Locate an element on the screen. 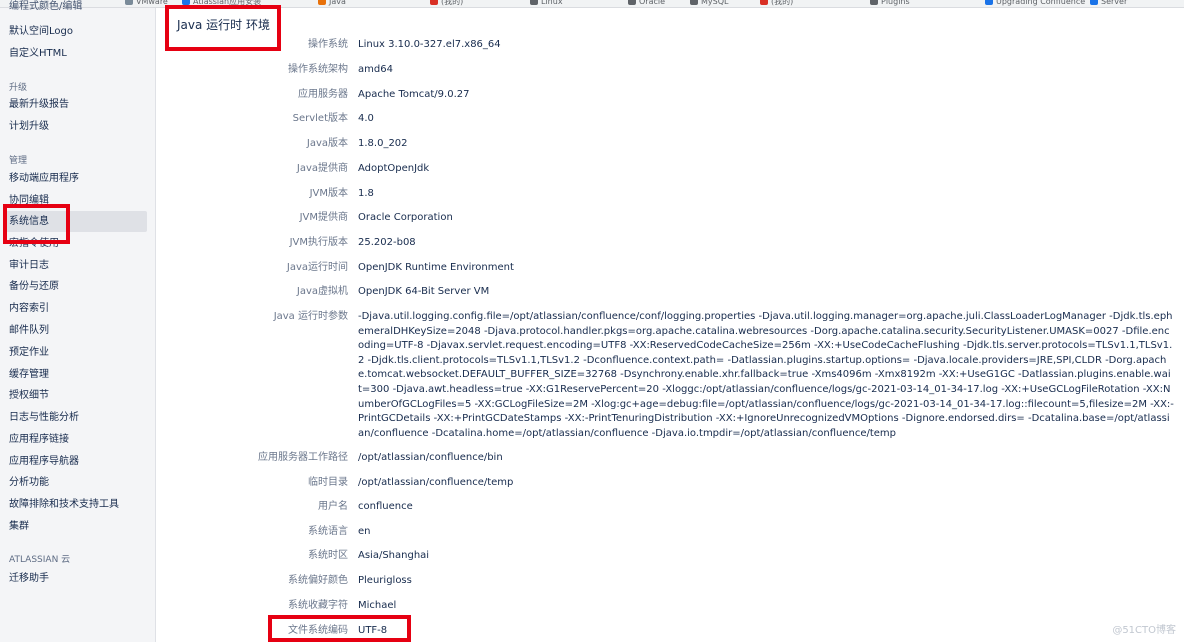 This screenshot has width=1184, height=642. bookmark-label: MySQL is located at coordinates (715, 3).